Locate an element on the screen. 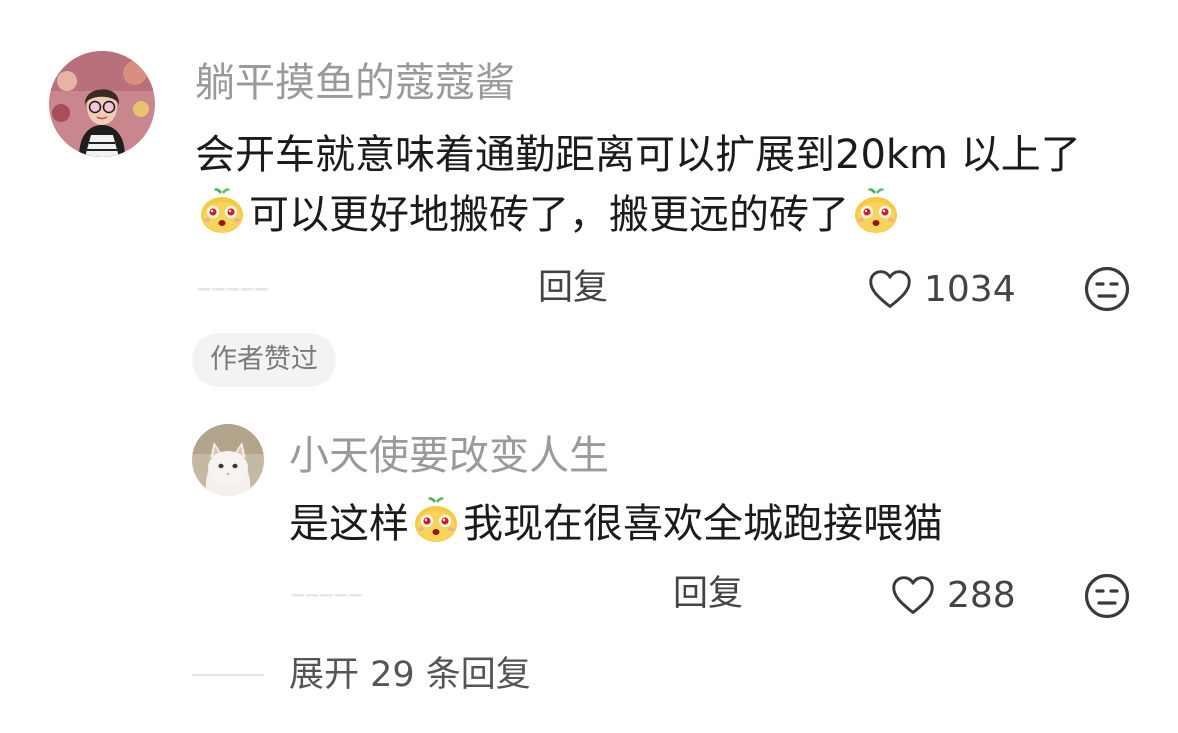 The image size is (1178, 733). commenter-avatar is located at coordinates (102, 104).